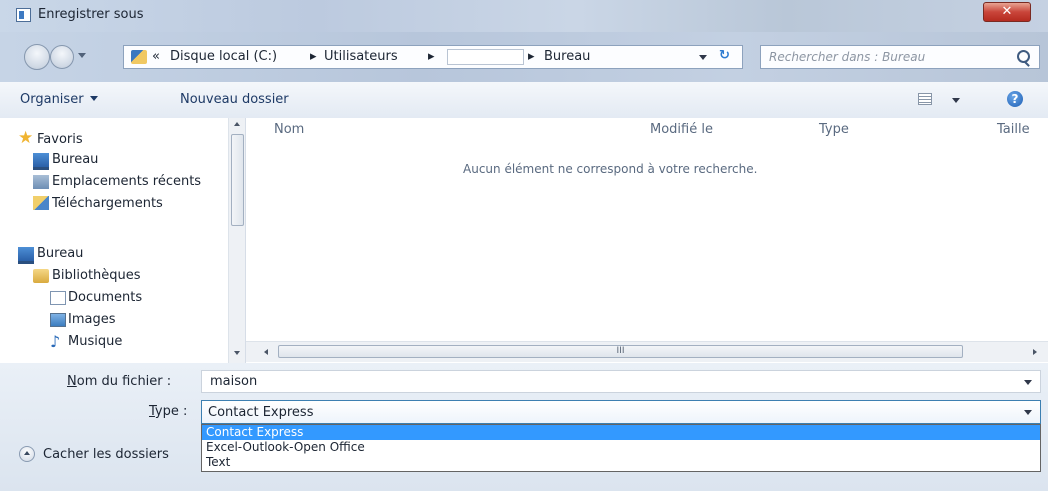  Describe the element at coordinates (23, 15) in the screenshot. I see `window-icon` at that location.